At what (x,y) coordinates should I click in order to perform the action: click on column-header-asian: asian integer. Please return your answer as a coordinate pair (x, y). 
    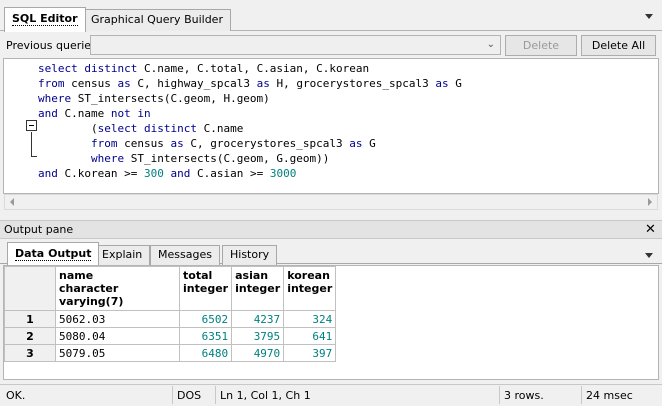
    Looking at the image, I should click on (258, 288).